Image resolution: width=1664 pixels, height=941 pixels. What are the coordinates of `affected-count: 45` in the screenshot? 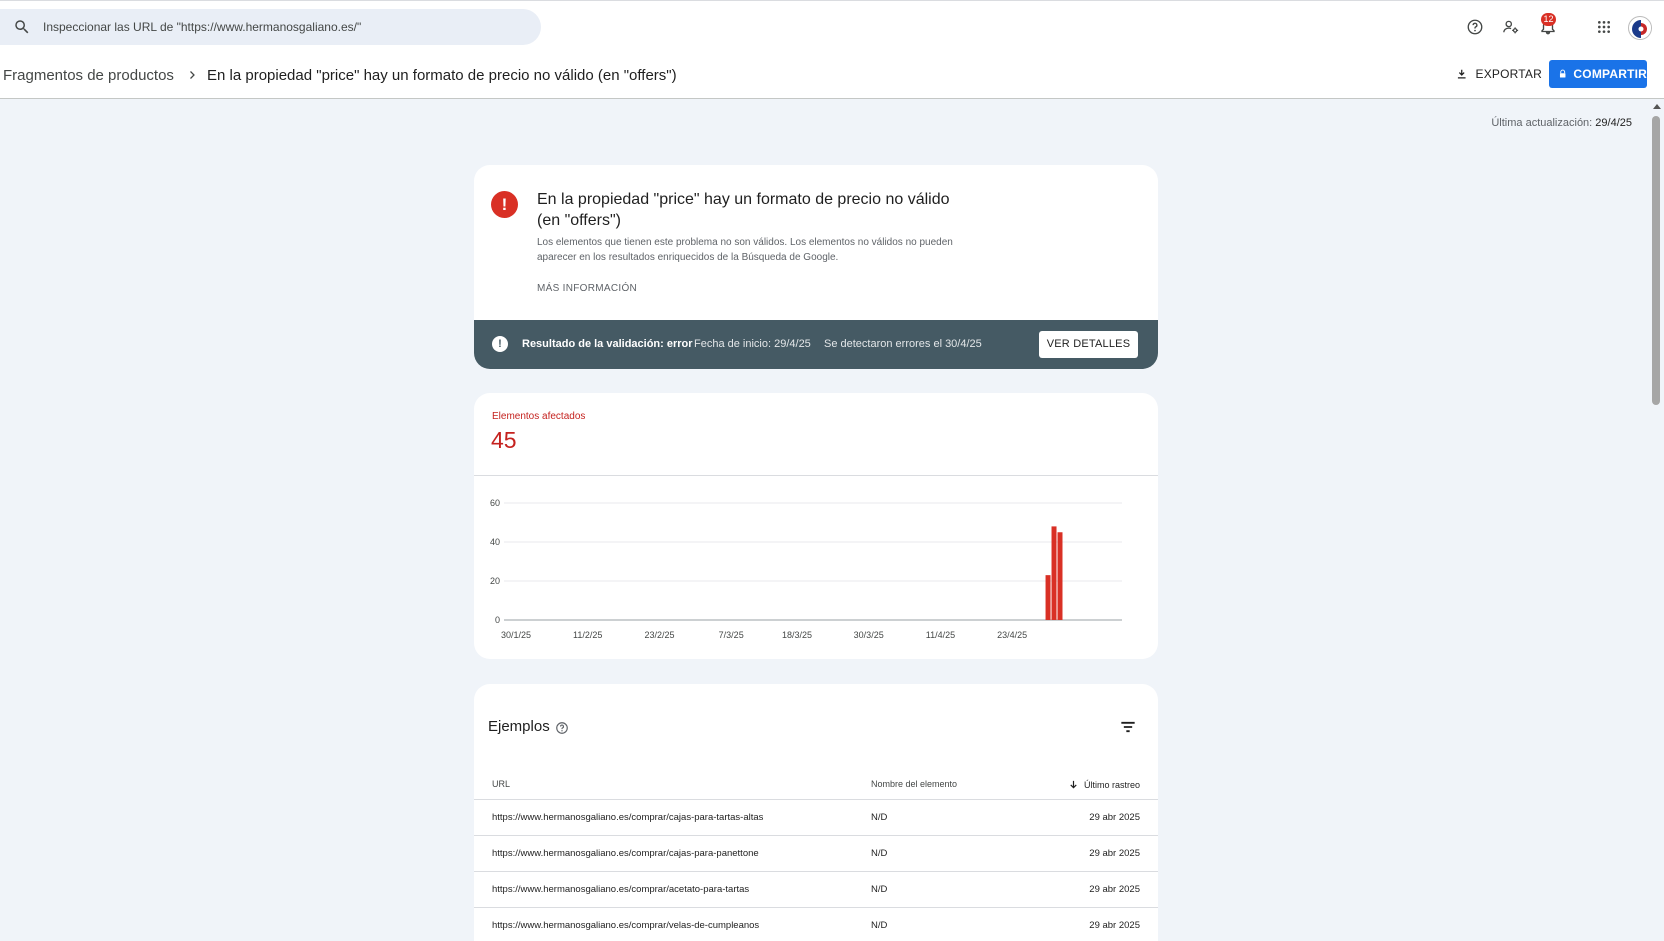 It's located at (504, 440).